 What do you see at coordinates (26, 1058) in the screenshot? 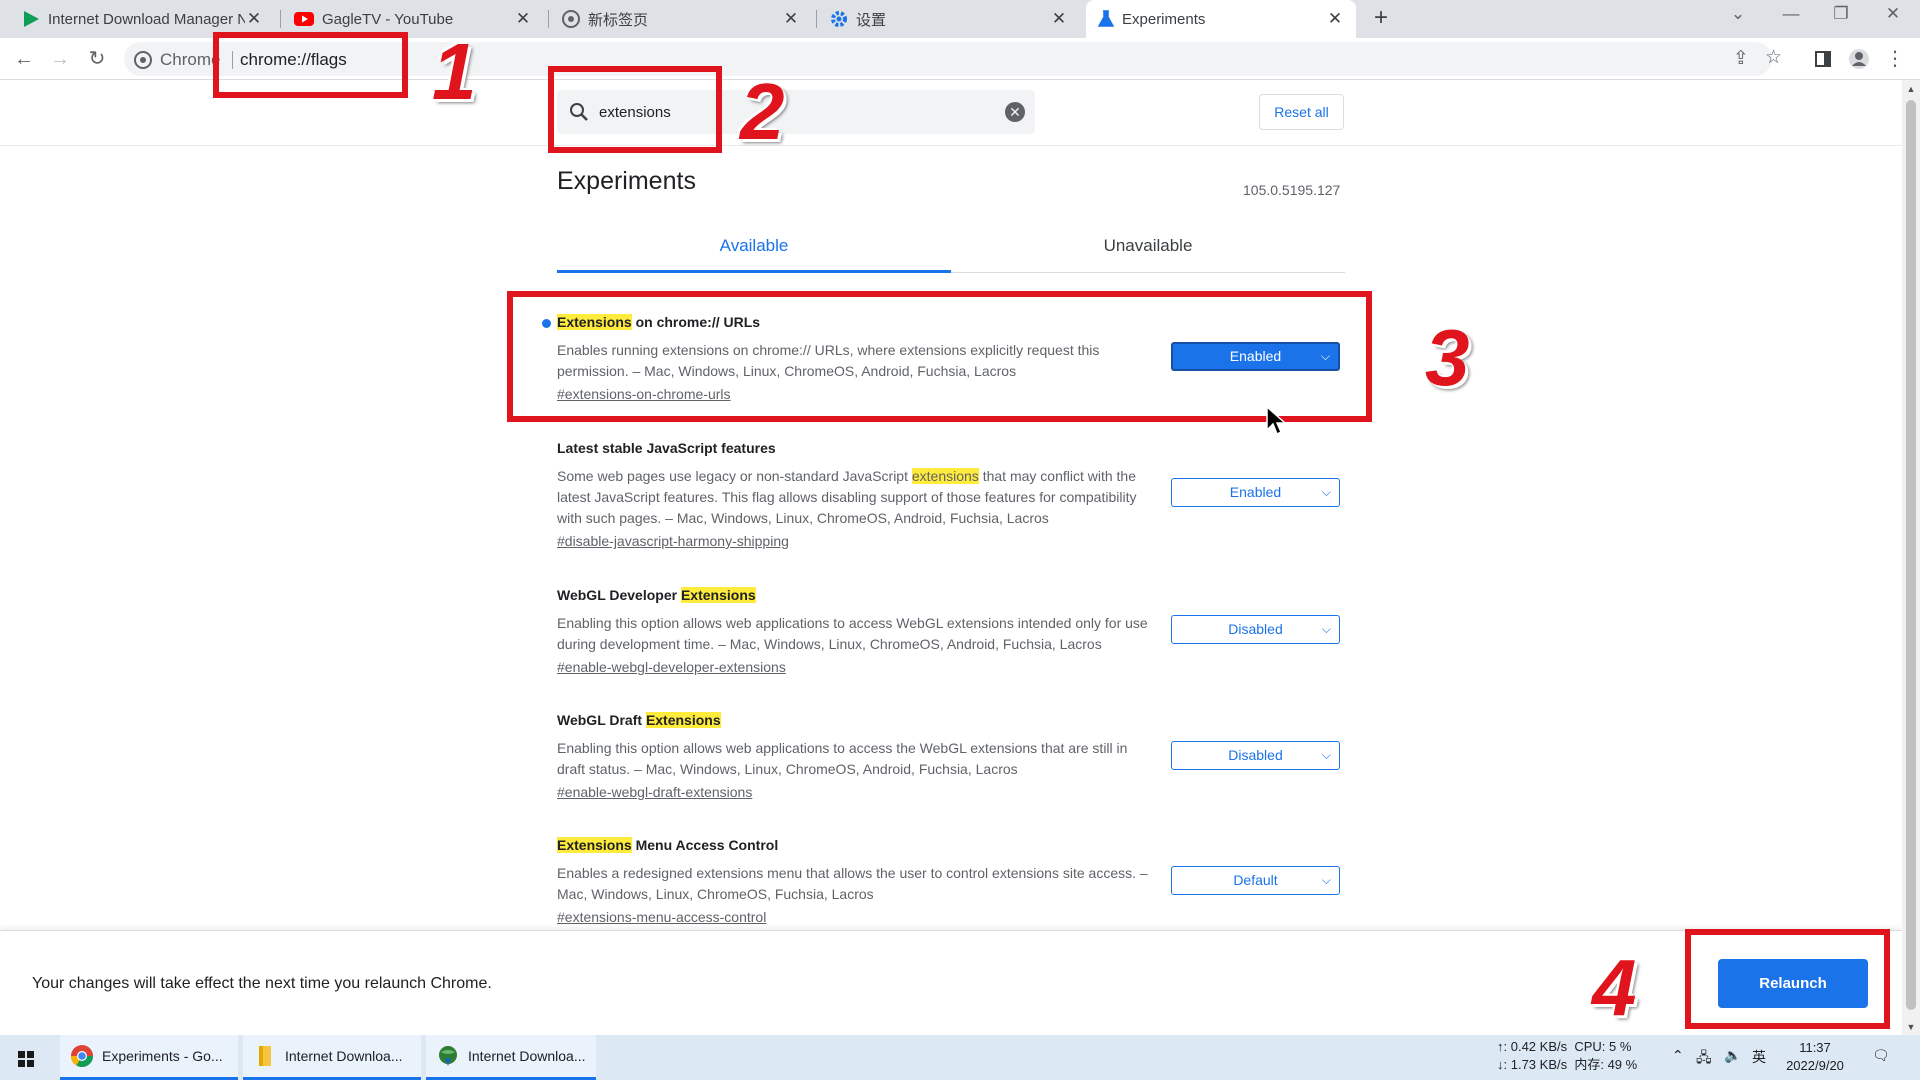
I see `windows-start-icon` at bounding box center [26, 1058].